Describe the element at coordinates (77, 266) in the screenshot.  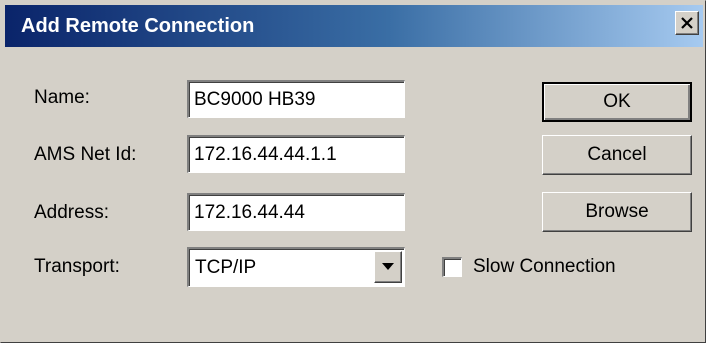
I see `transport-label: Transport:` at that location.